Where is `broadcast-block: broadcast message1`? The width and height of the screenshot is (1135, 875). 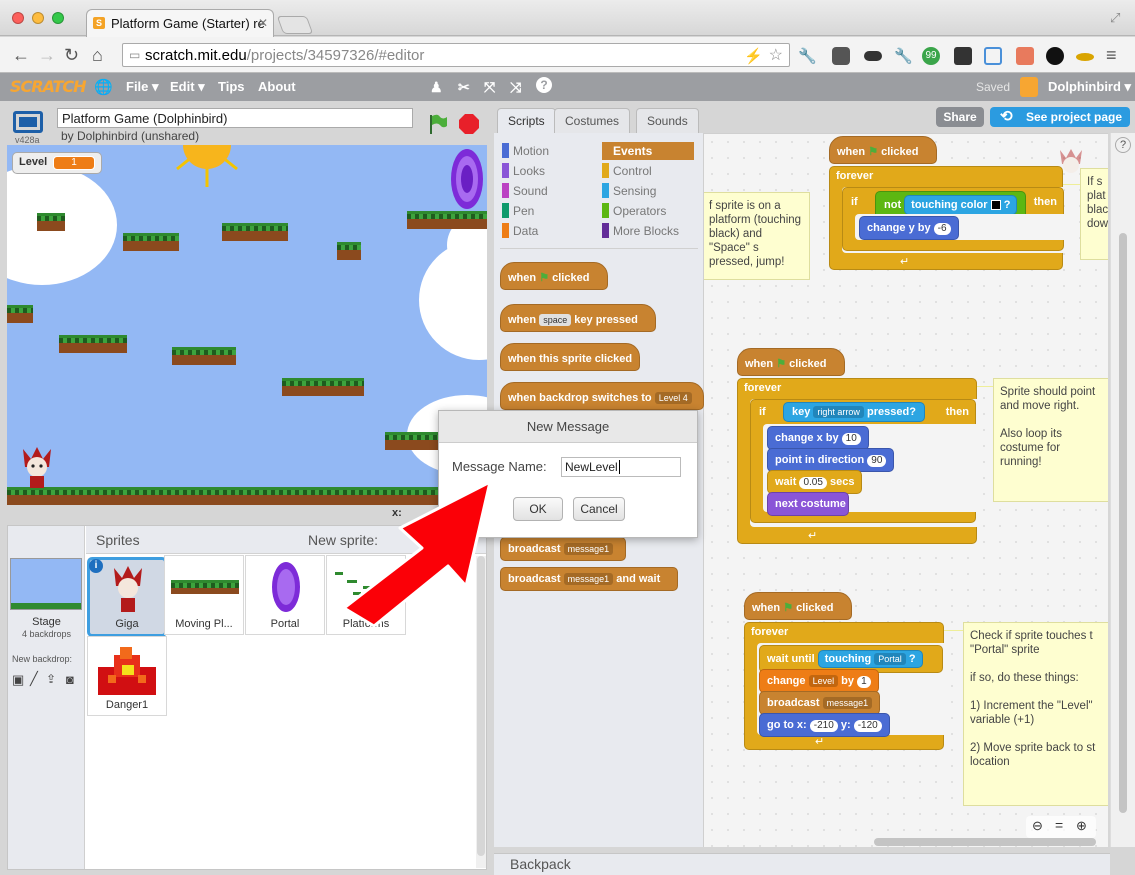
broadcast-block: broadcast message1 is located at coordinates (820, 703).